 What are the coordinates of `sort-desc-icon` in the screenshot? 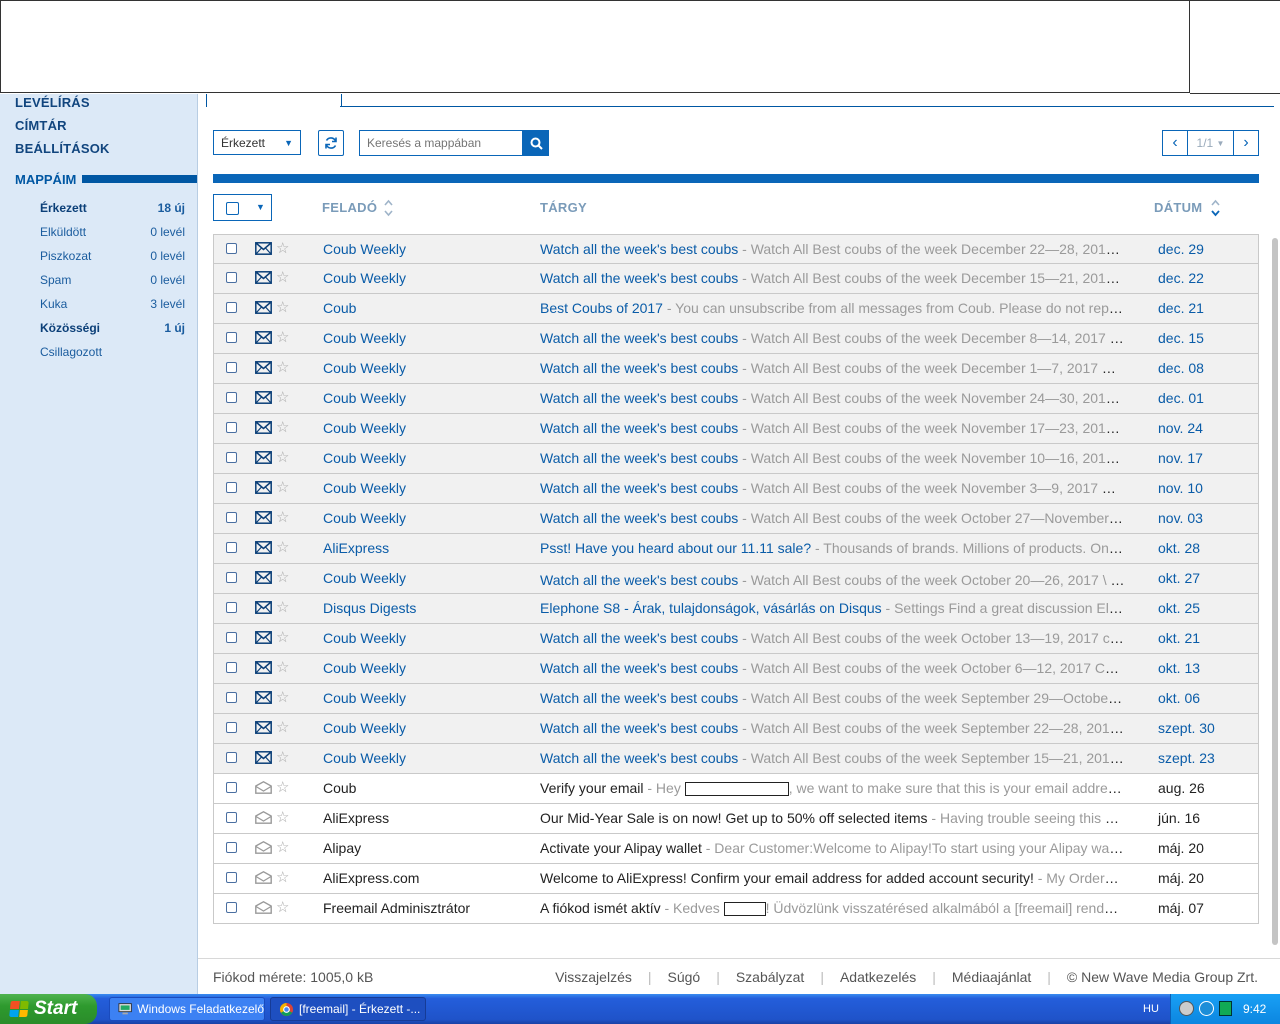 It's located at (1215, 208).